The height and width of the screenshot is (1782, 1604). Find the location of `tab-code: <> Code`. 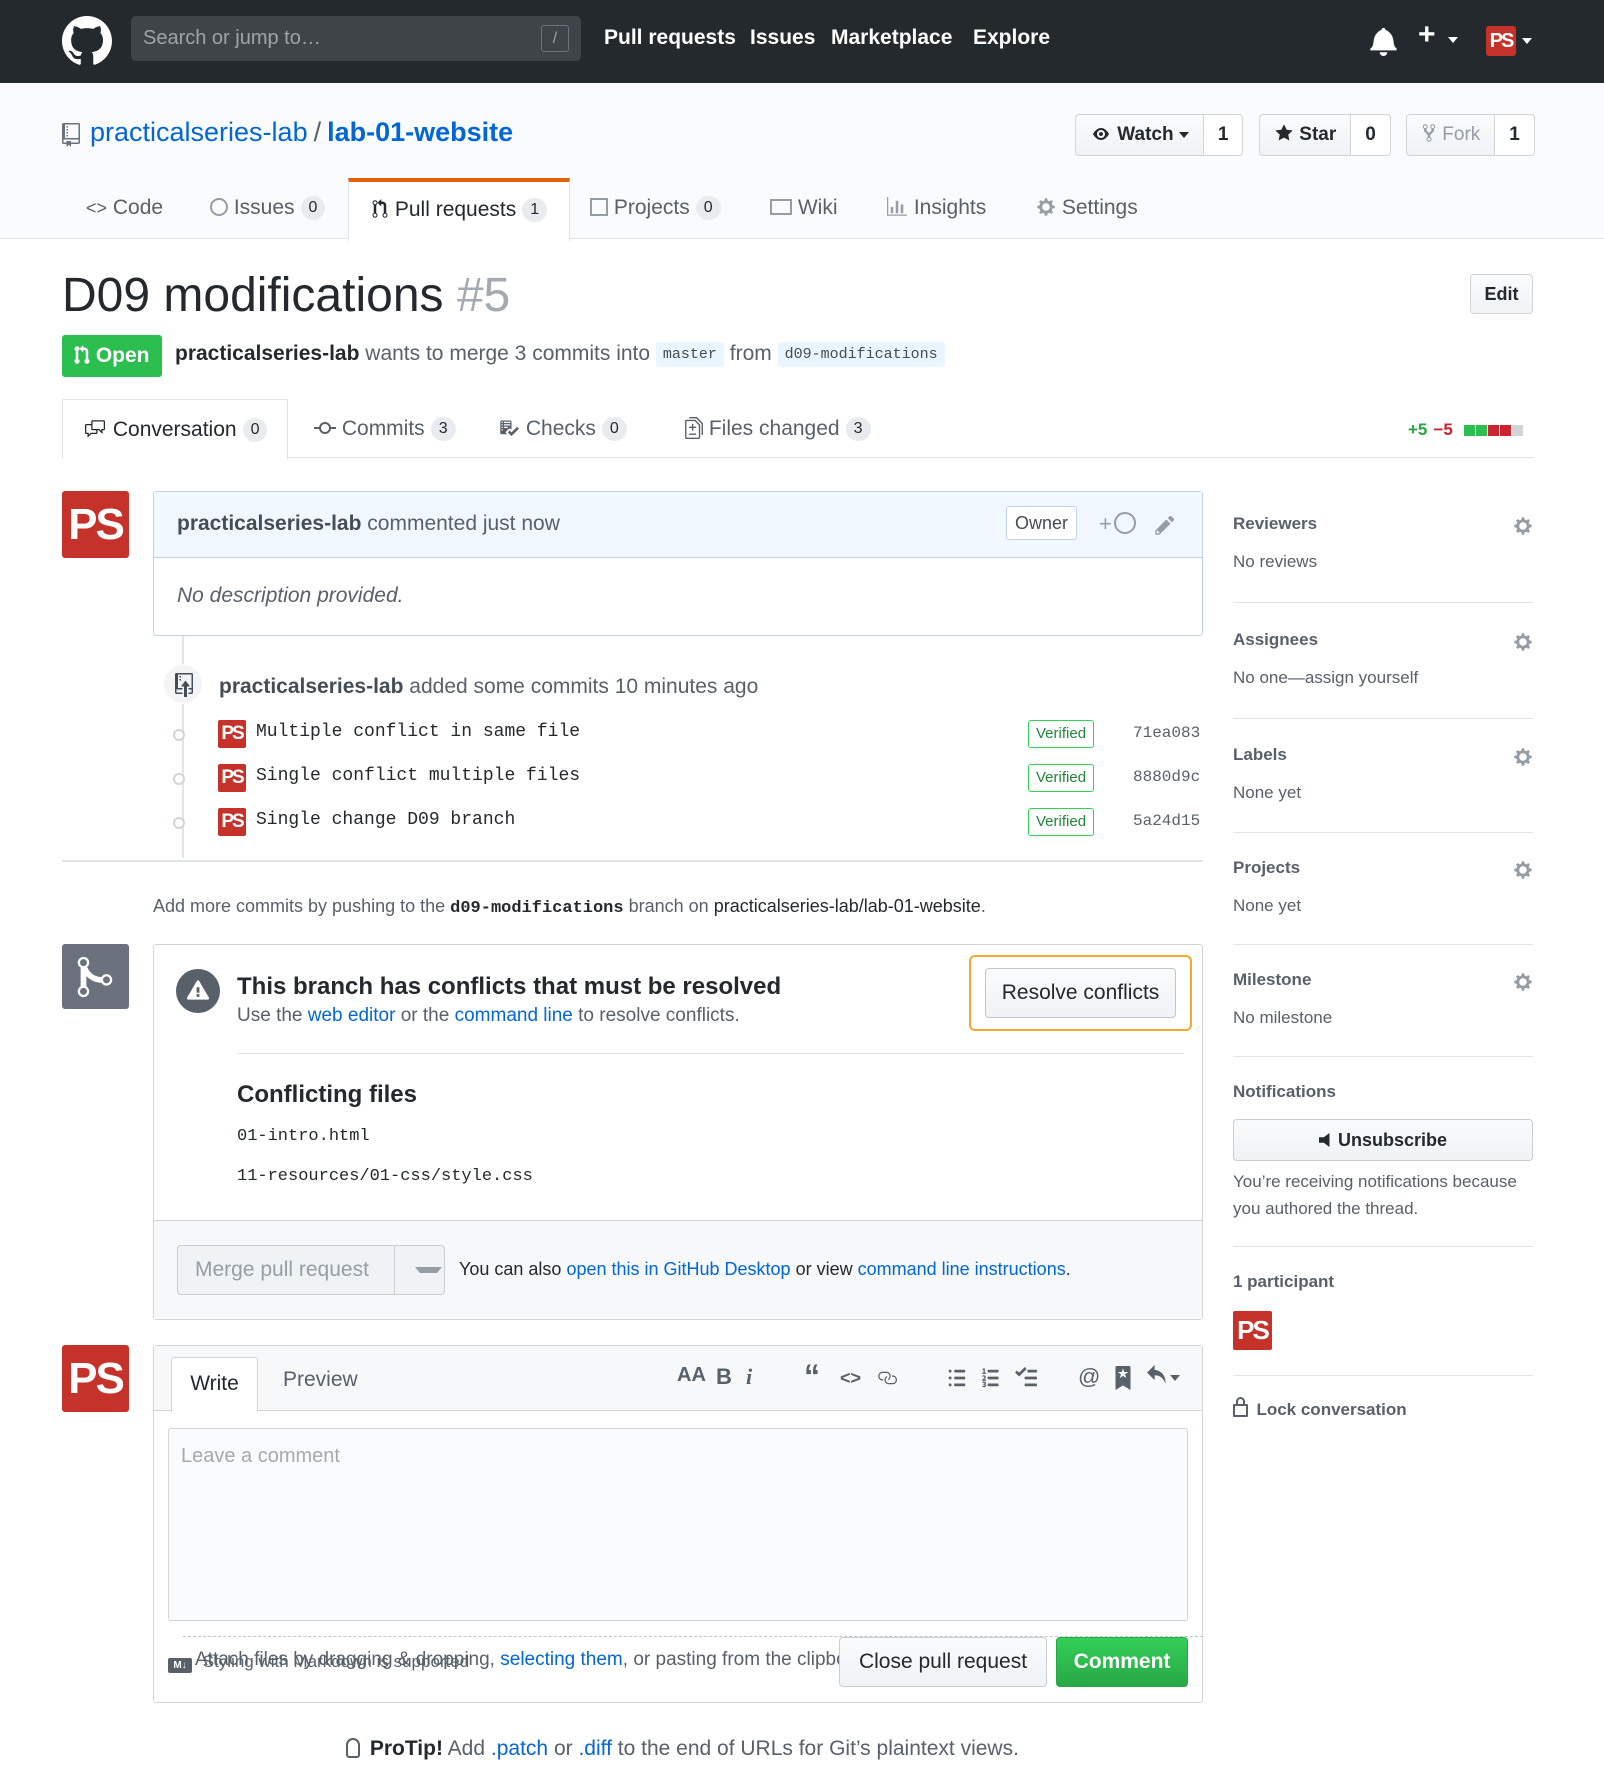

tab-code: <> Code is located at coordinates (124, 209).